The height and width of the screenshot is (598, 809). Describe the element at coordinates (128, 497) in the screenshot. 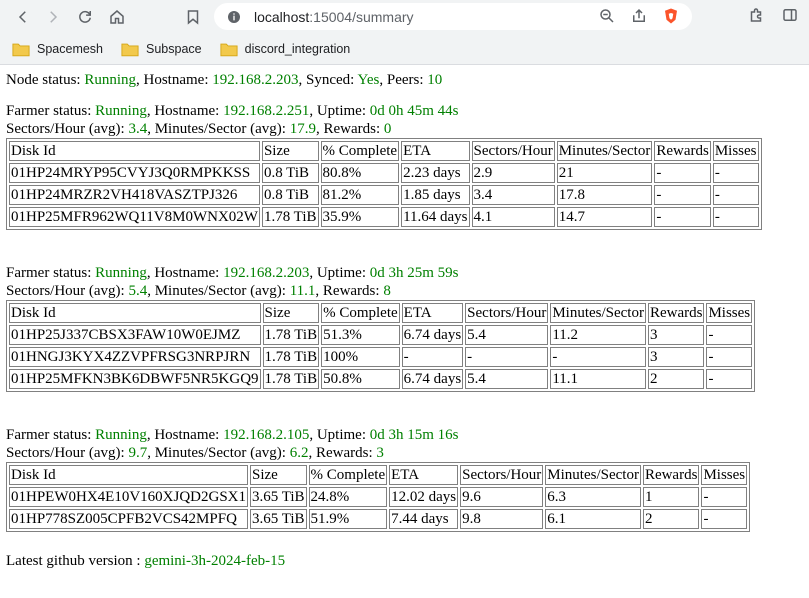

I see `table-cell: 01HPEW0HX4E10V160XJQD2GSX1` at that location.